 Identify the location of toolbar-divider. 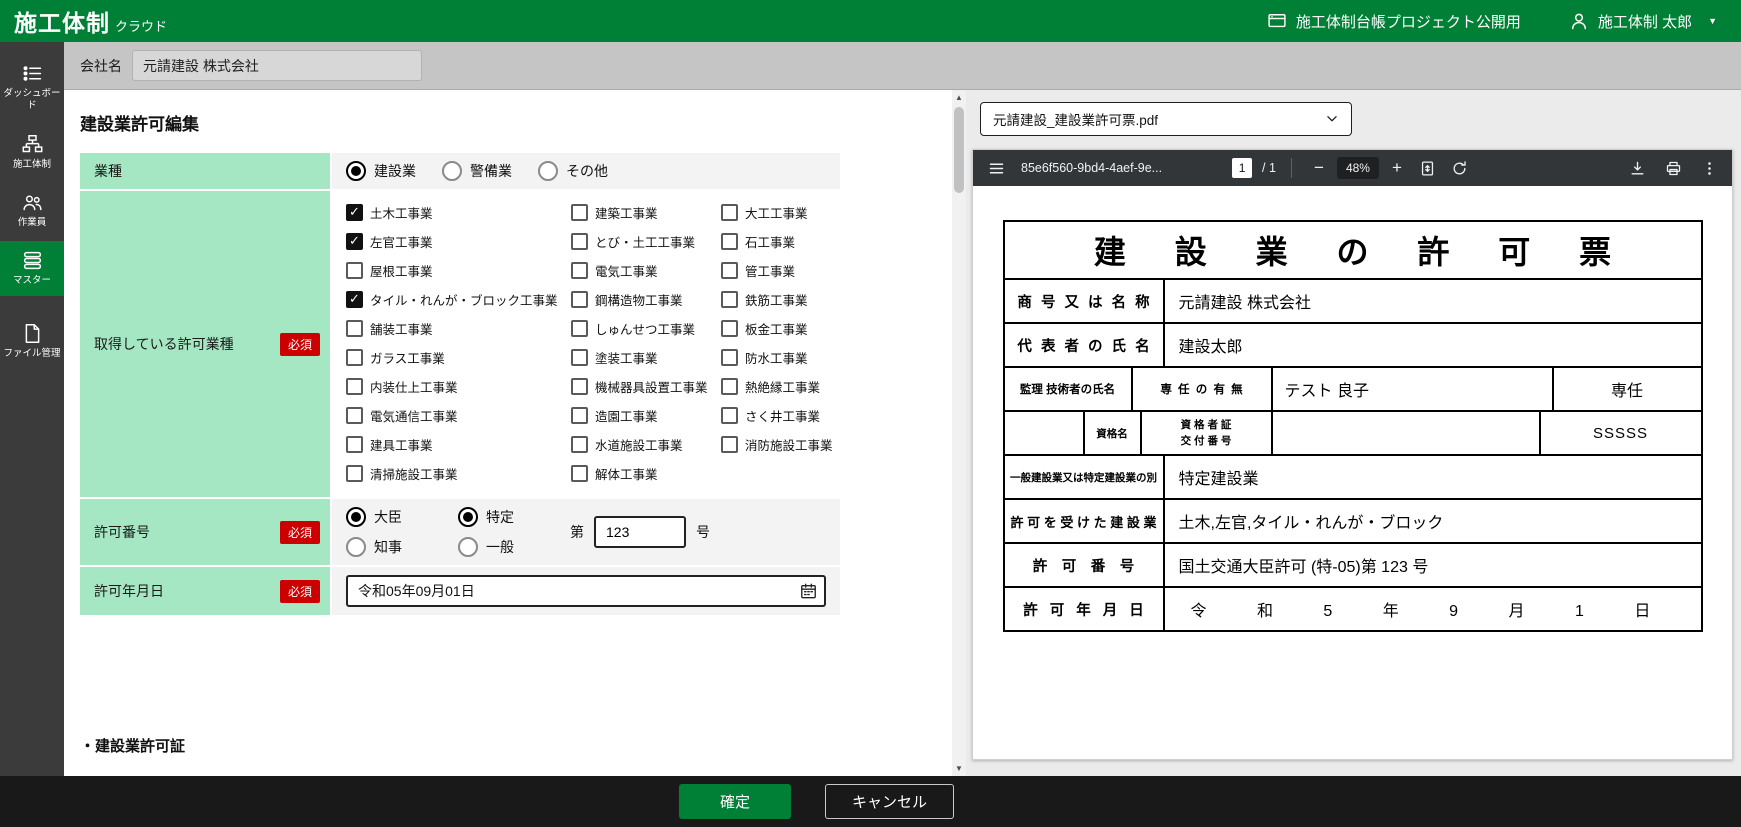
(1291, 168).